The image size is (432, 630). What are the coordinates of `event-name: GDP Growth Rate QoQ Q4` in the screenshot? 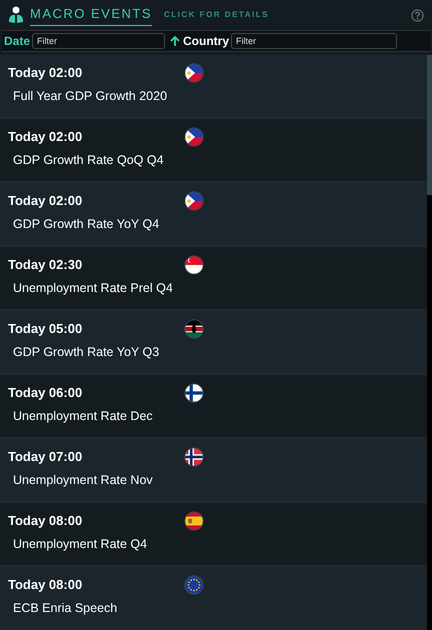 It's located at (89, 160).